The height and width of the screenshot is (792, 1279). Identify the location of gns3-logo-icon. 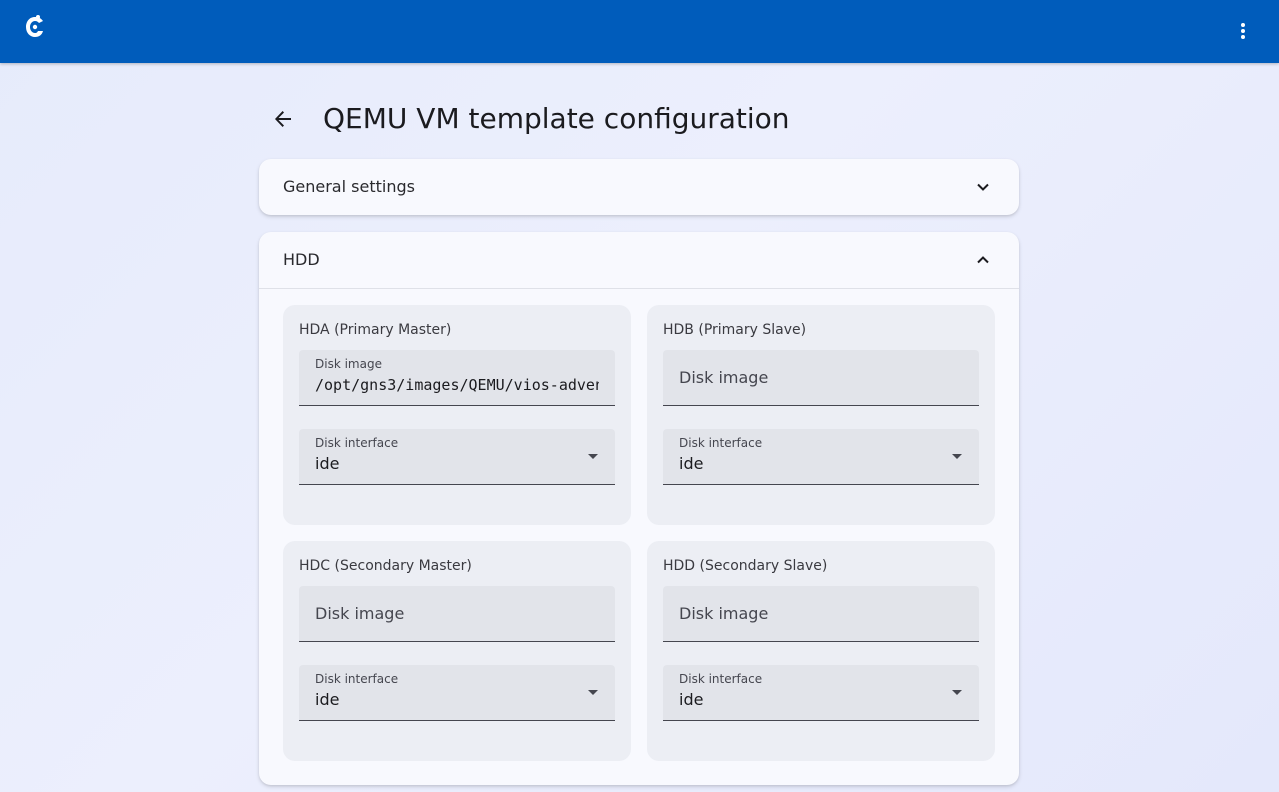
(35, 27).